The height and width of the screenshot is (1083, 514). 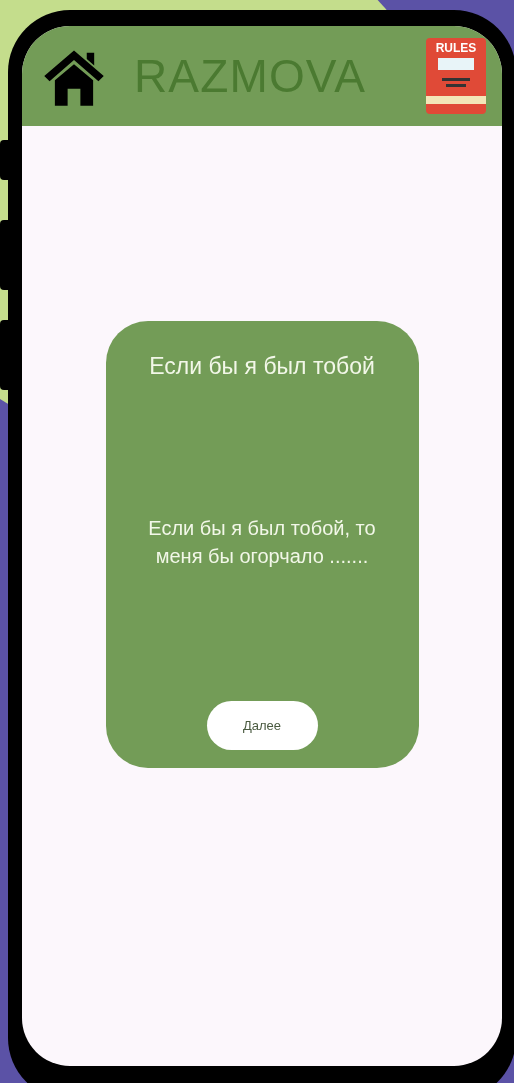 What do you see at coordinates (262, 725) in the screenshot?
I see `next-button: Далее` at bounding box center [262, 725].